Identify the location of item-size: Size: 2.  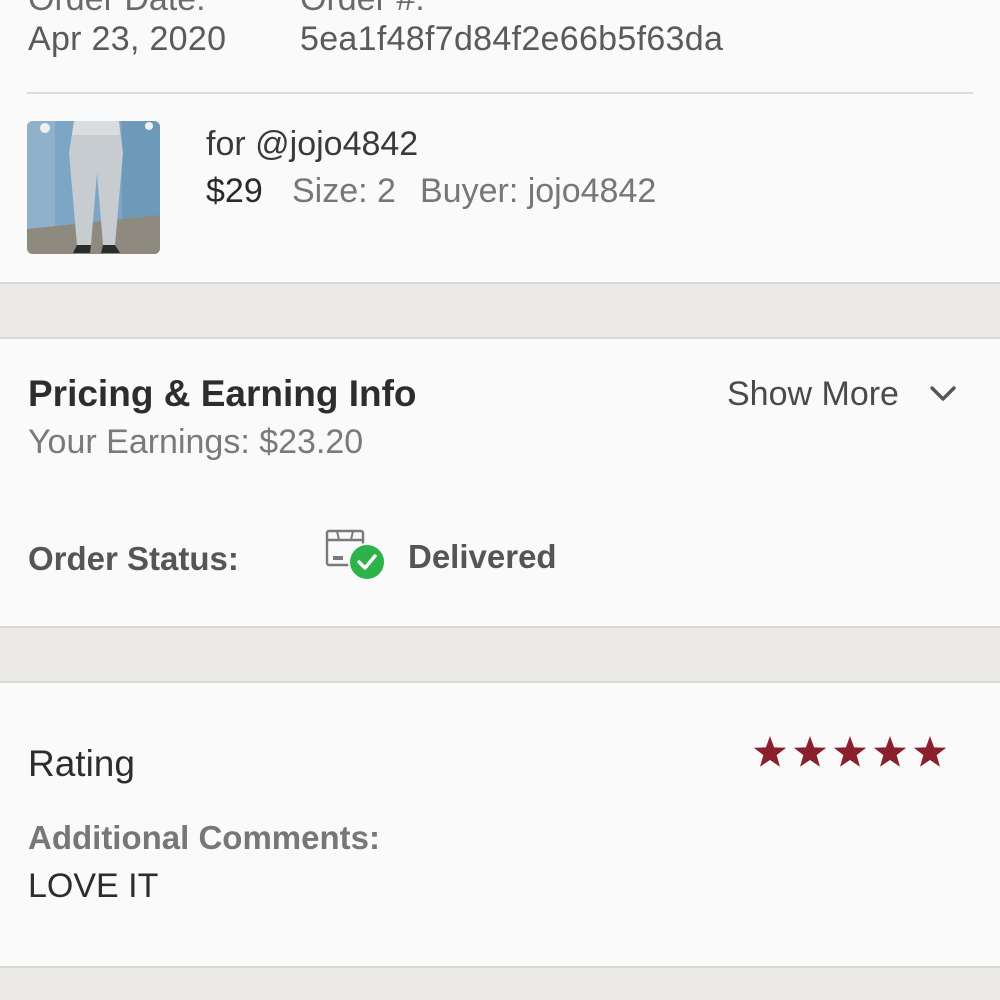
(344, 191).